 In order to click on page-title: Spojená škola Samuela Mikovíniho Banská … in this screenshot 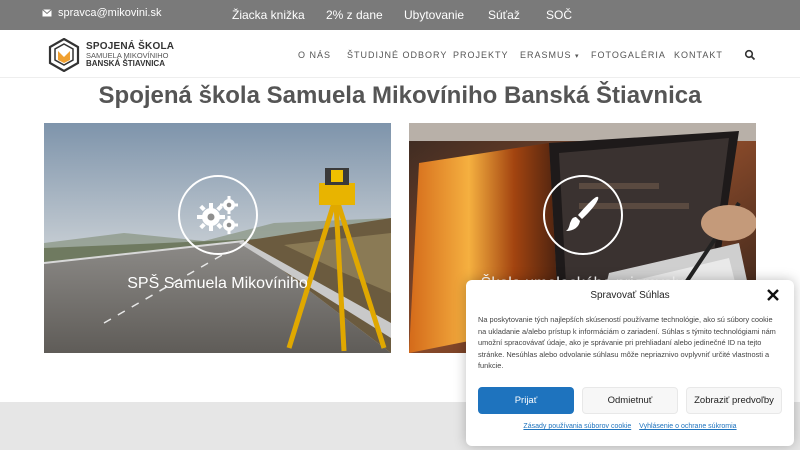, I will do `click(400, 95)`.